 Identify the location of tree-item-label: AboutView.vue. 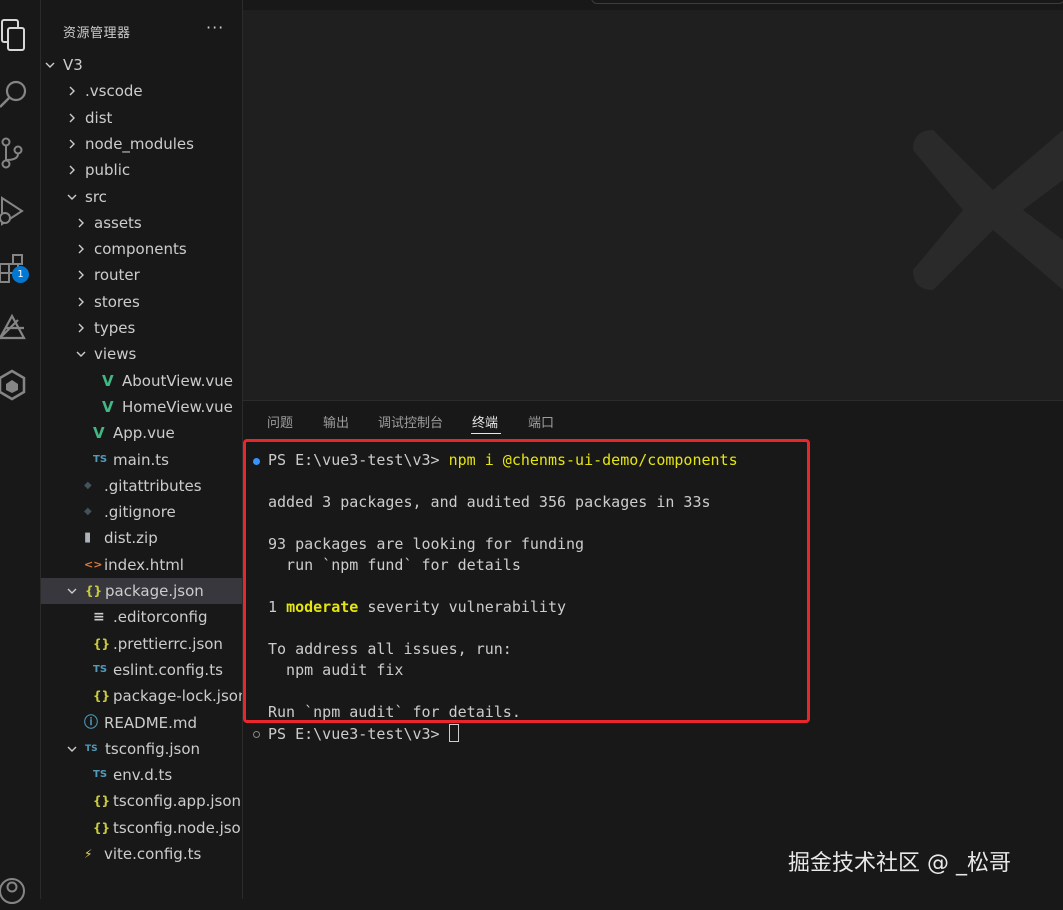
(177, 380).